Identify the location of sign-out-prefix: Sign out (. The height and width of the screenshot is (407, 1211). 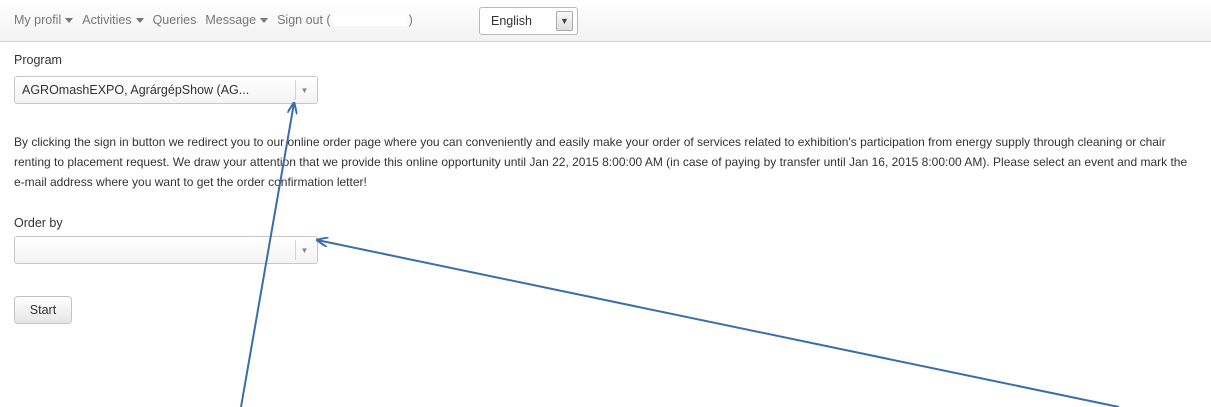
(304, 20).